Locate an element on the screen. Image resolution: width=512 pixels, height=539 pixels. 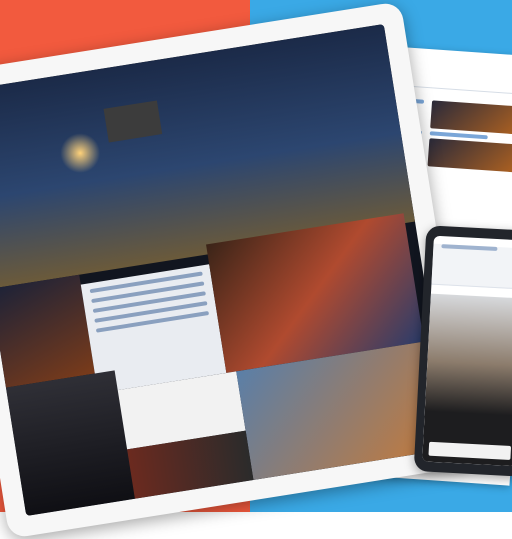
hero-logo is located at coordinates (133, 121).